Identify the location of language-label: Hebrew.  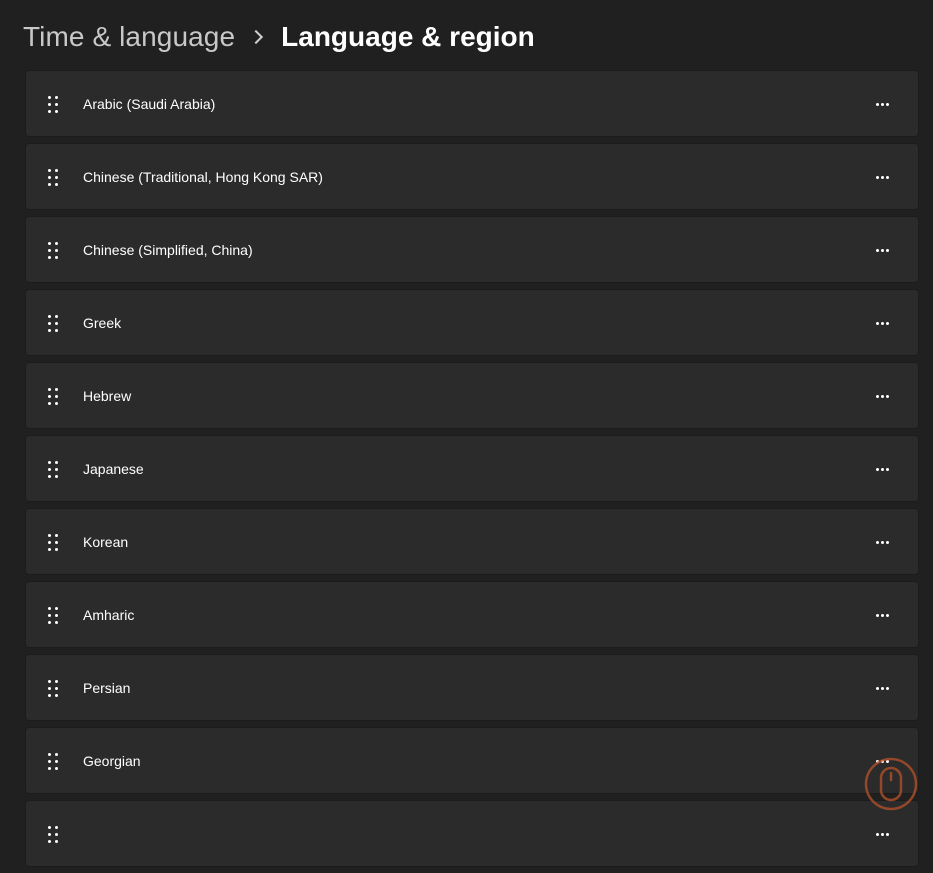
(107, 396).